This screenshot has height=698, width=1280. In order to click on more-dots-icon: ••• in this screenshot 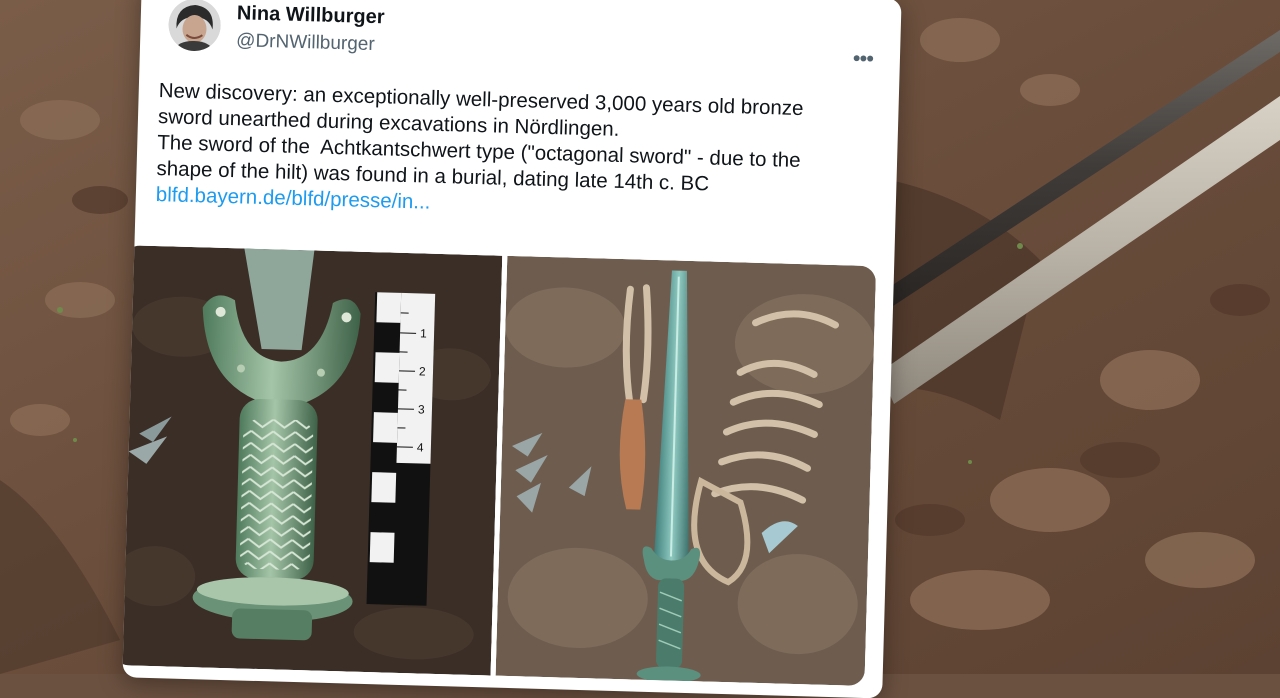, I will do `click(863, 60)`.